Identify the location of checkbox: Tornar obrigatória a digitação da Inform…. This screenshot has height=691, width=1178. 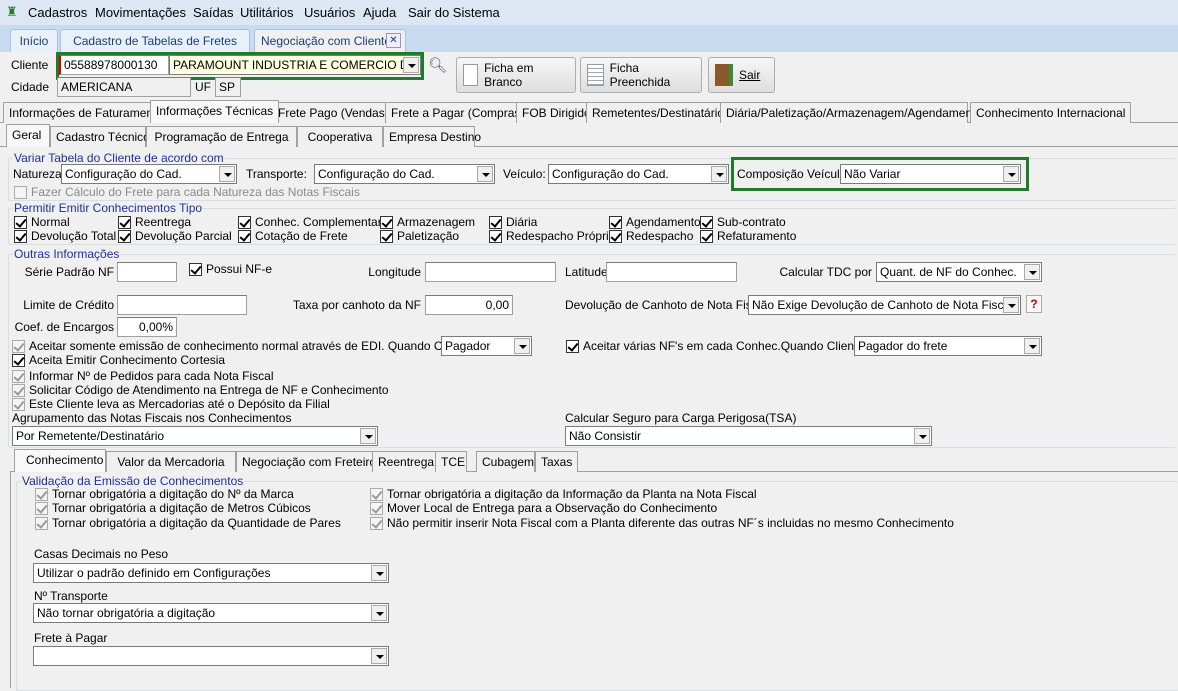
(563, 494).